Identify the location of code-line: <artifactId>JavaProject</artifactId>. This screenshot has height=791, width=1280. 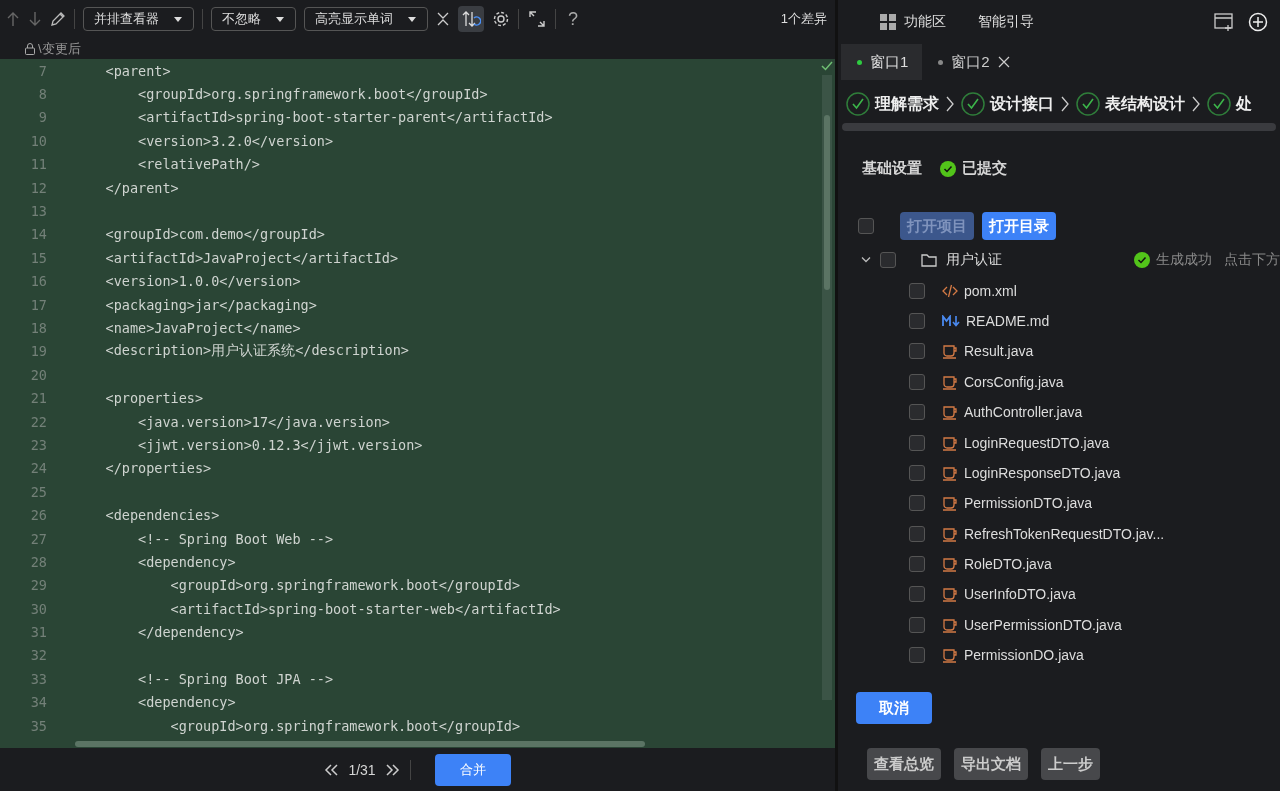
(251, 257).